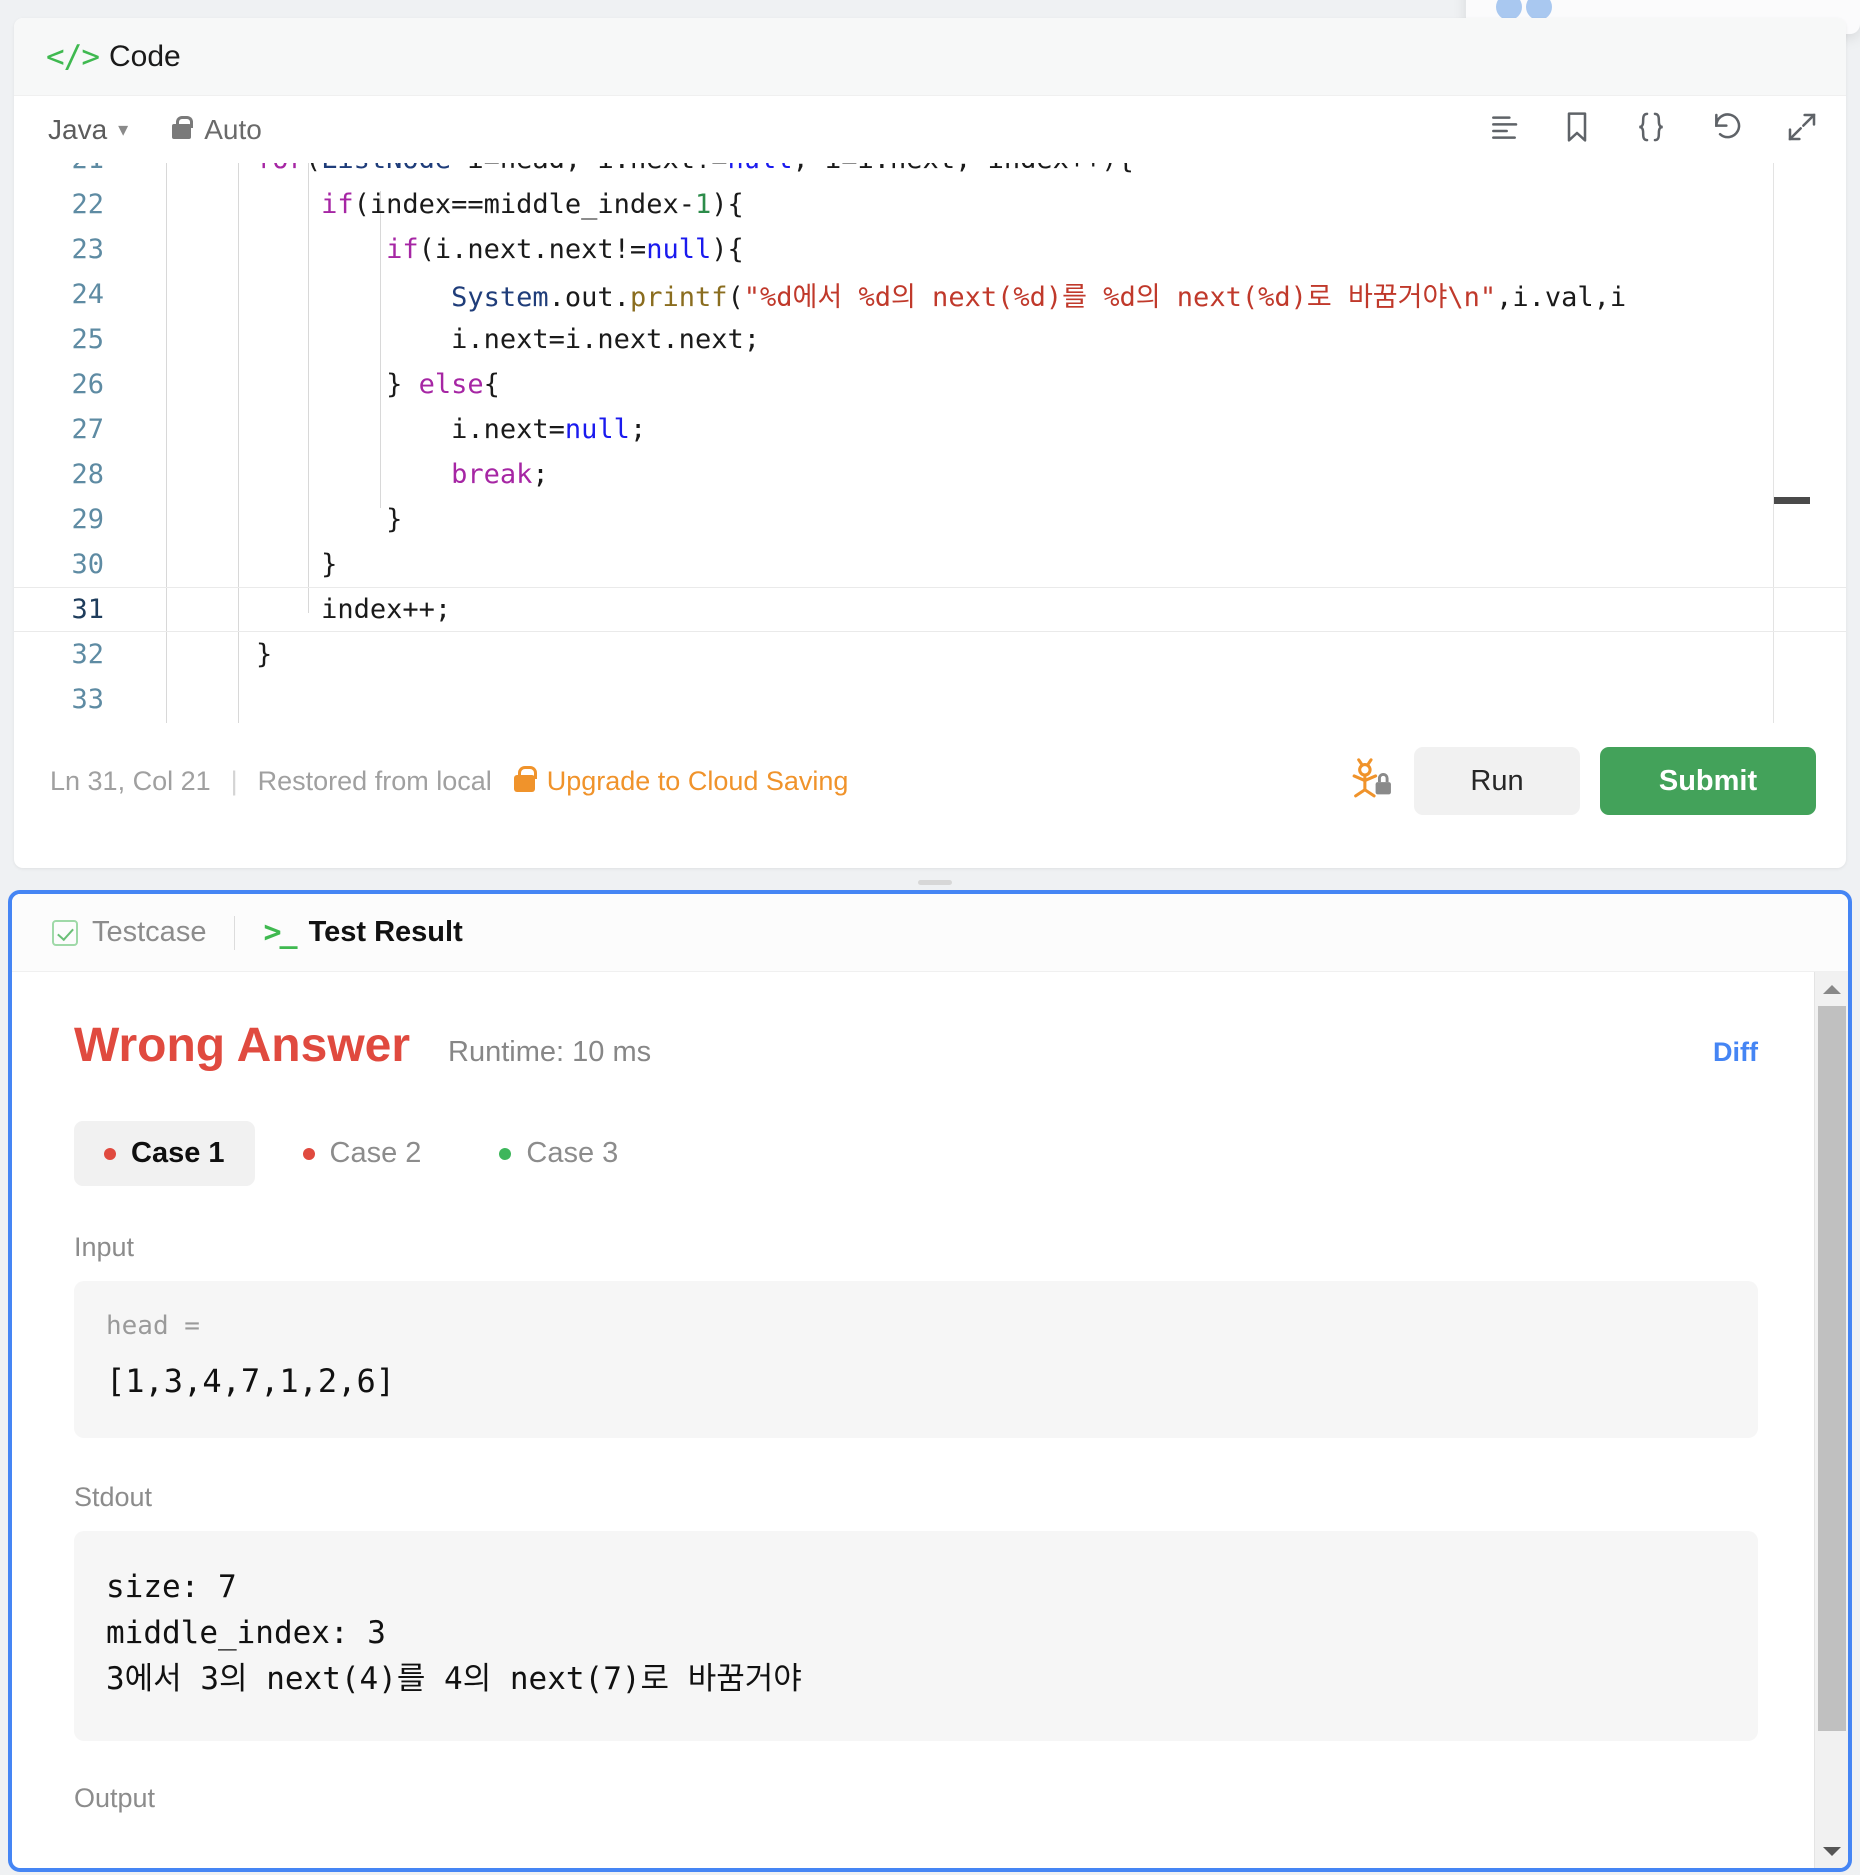 This screenshot has height=1875, width=1860. I want to click on scroll-down-arrow-icon, so click(1831, 1851).